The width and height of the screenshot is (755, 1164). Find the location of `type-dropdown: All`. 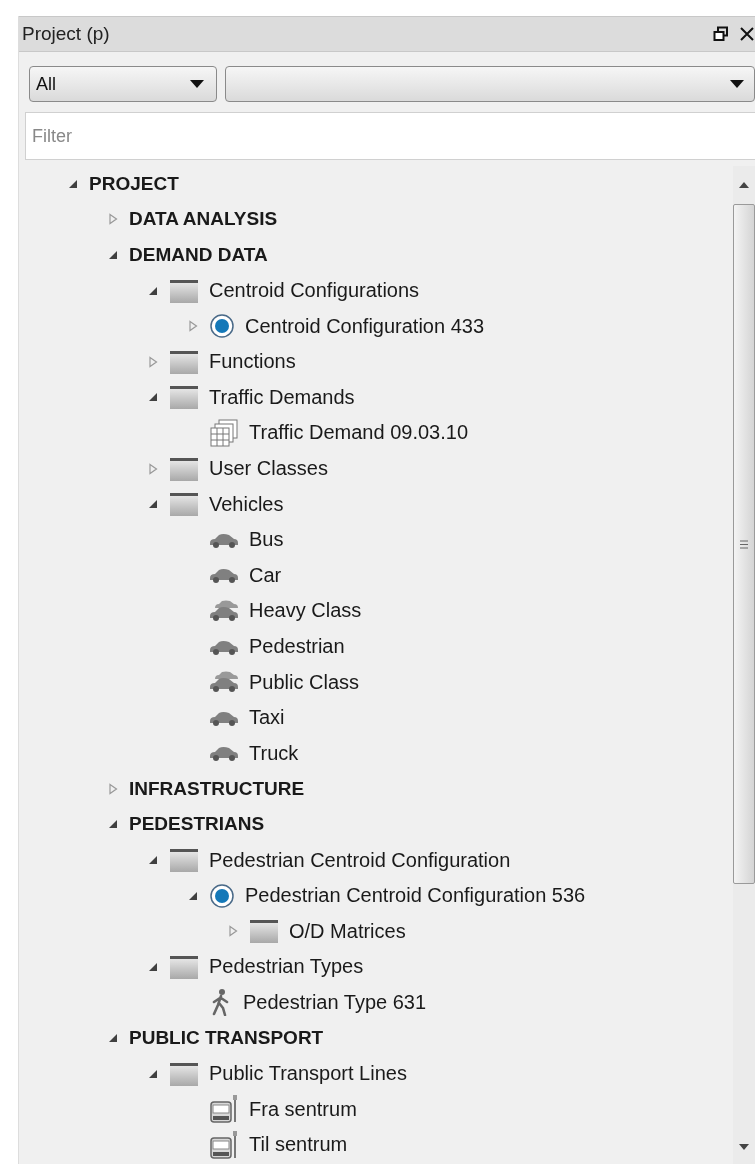

type-dropdown: All is located at coordinates (123, 84).